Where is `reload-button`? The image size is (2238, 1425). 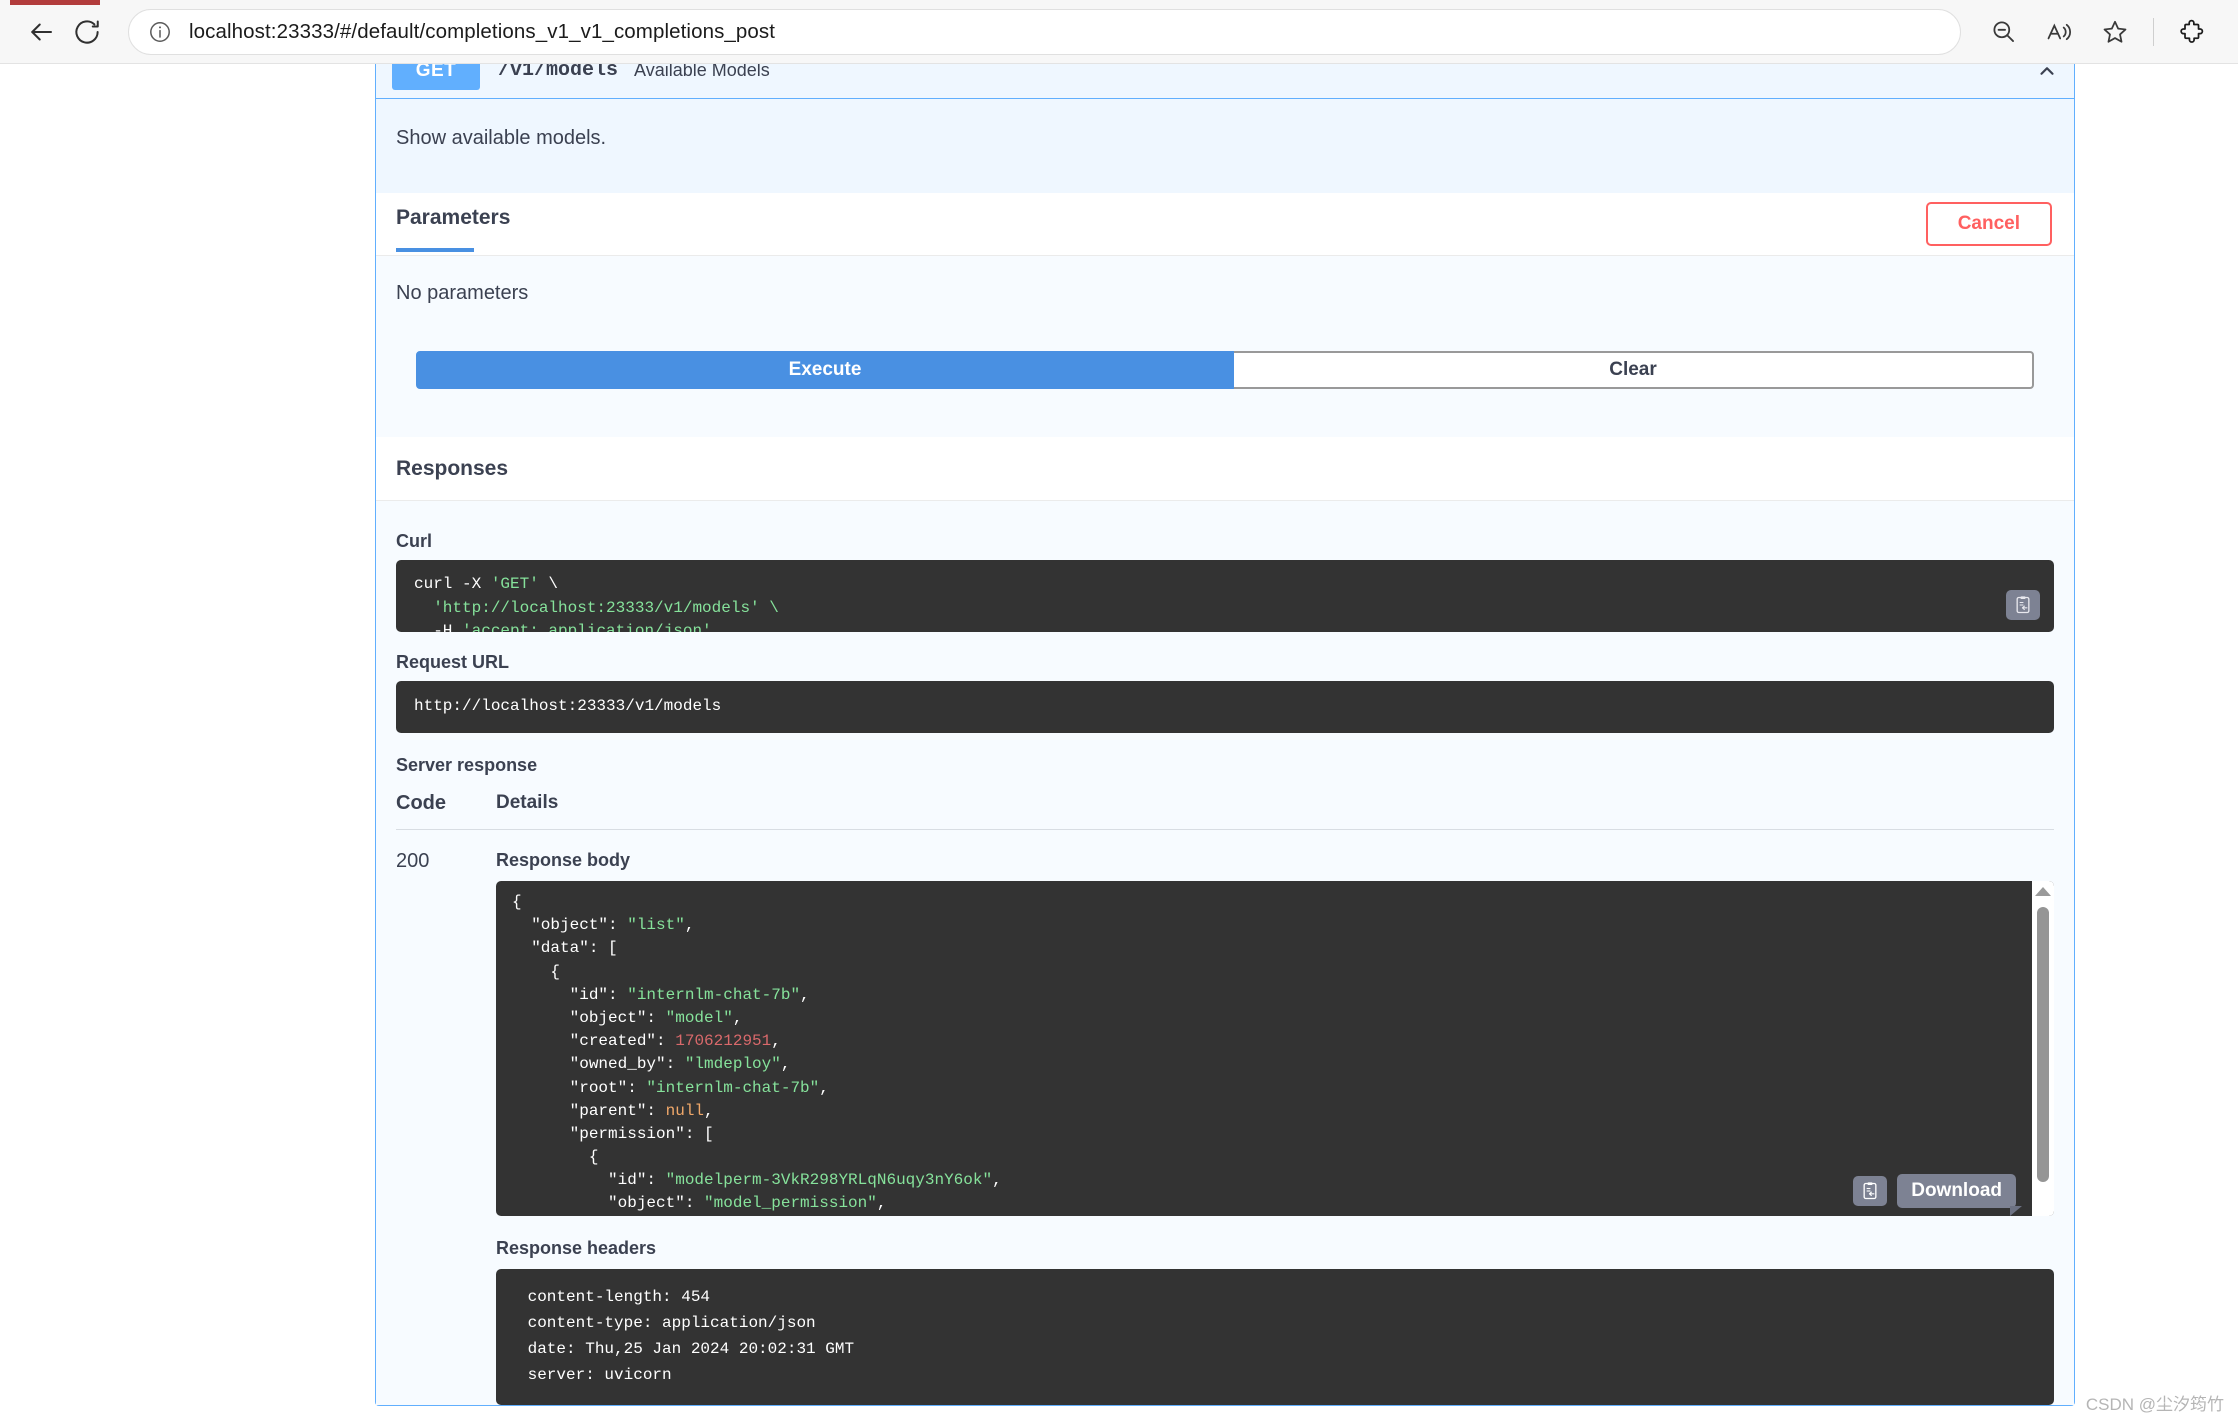 reload-button is located at coordinates (87, 32).